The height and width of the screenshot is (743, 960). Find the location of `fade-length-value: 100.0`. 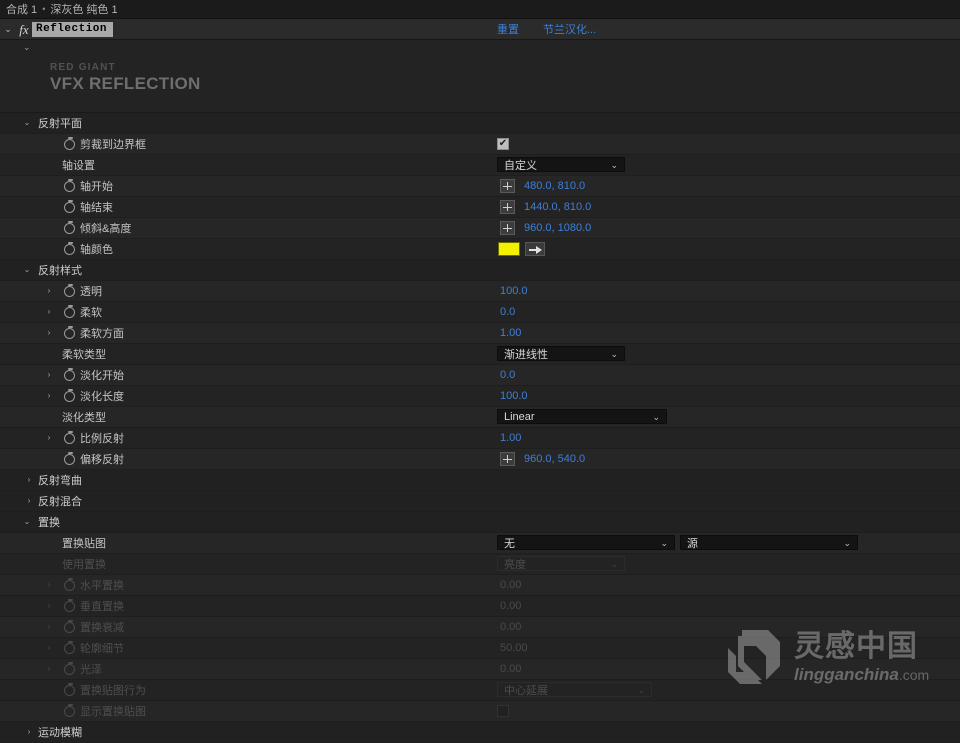

fade-length-value: 100.0 is located at coordinates (514, 396).